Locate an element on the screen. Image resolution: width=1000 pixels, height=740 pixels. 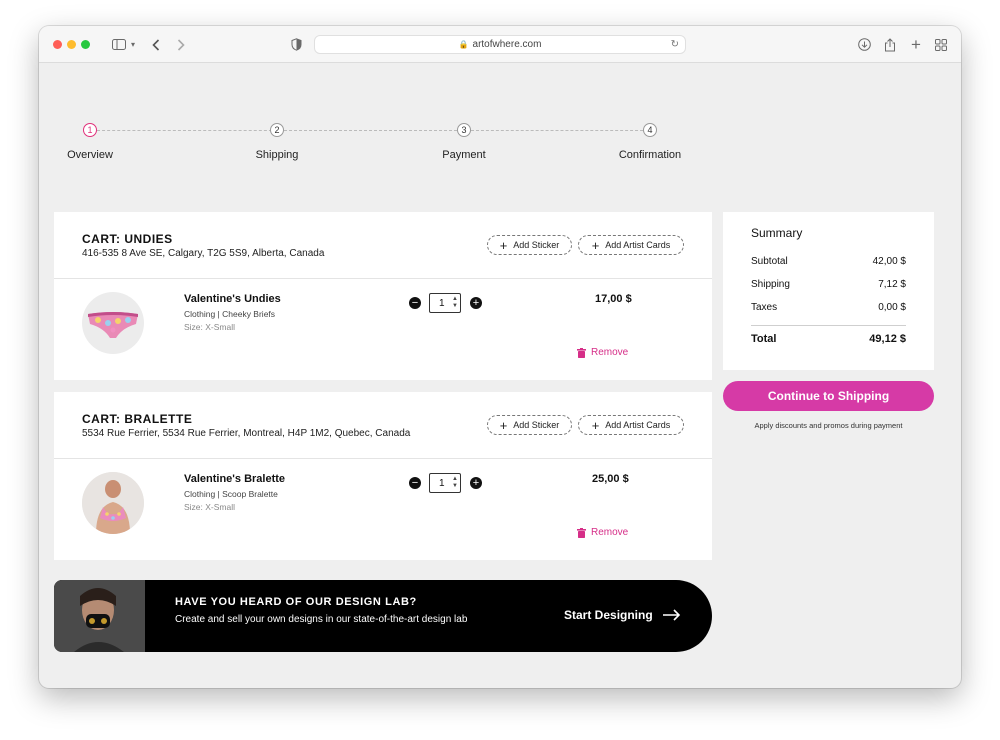
back-icon is located at coordinates (156, 44).